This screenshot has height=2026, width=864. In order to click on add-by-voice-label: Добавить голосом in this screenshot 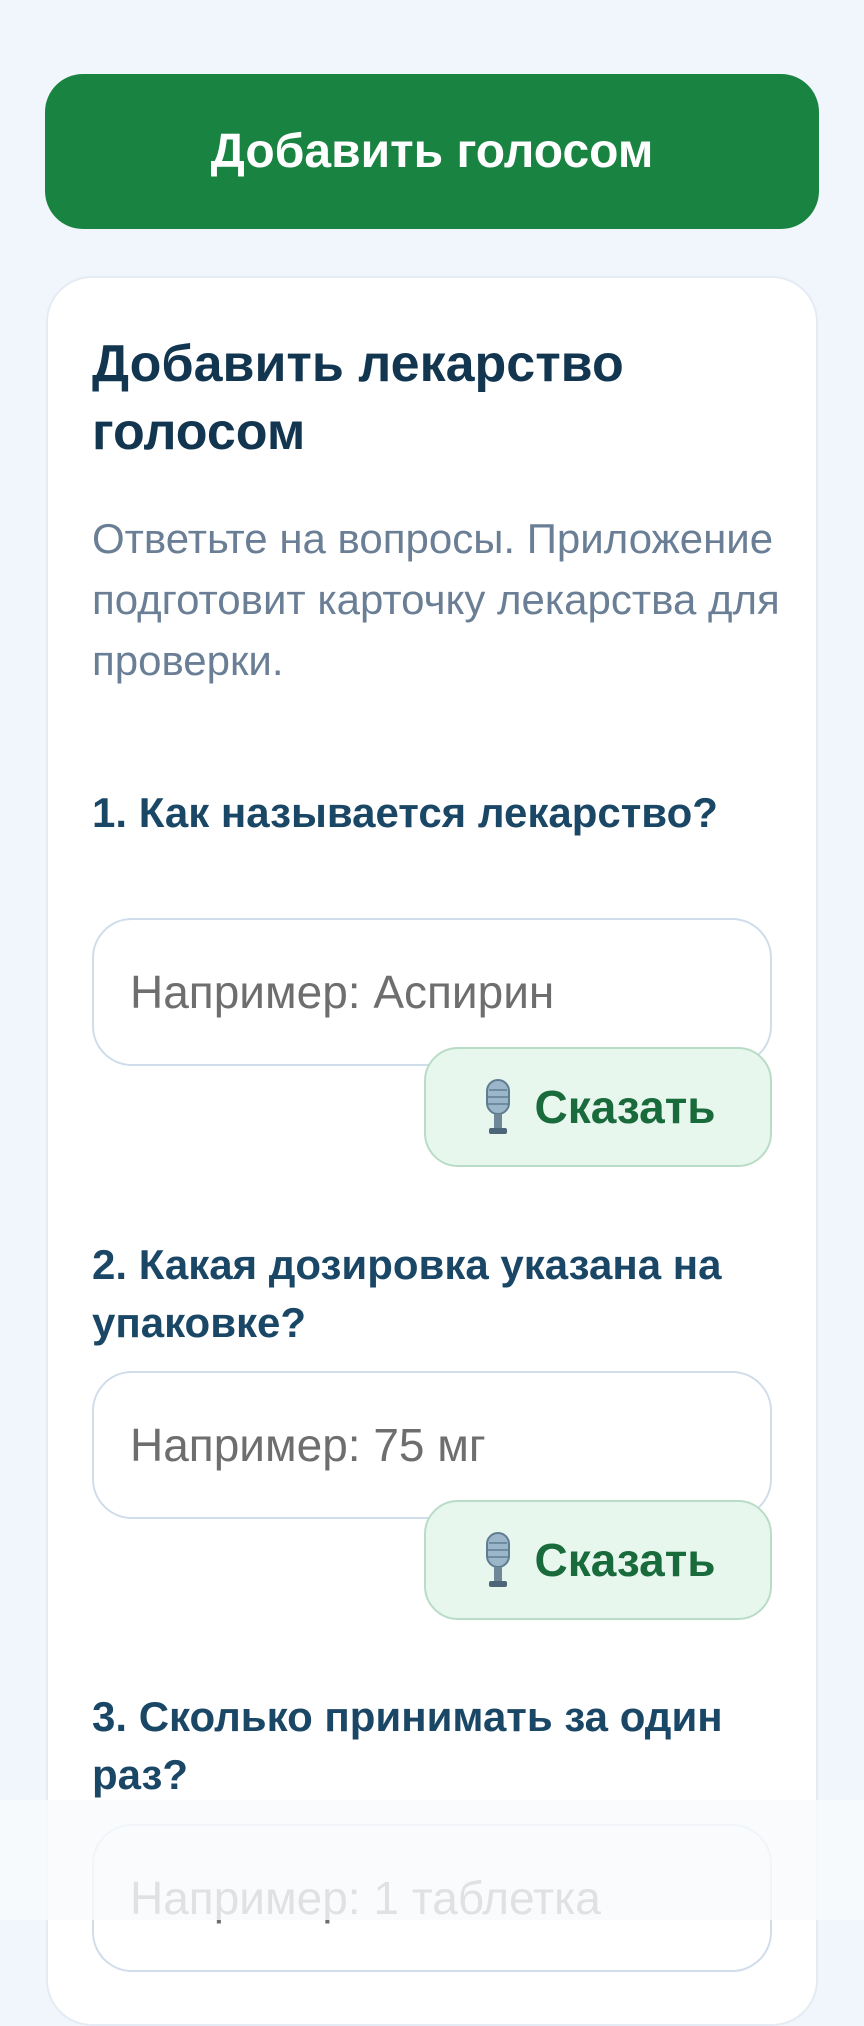, I will do `click(432, 151)`.